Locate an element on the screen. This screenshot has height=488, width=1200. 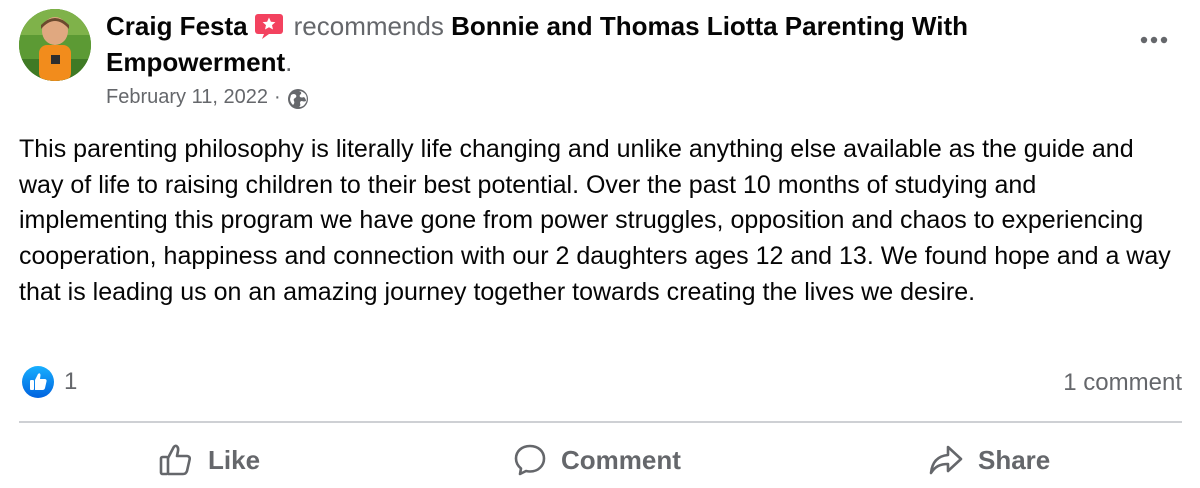
like-button: Like is located at coordinates (209, 460).